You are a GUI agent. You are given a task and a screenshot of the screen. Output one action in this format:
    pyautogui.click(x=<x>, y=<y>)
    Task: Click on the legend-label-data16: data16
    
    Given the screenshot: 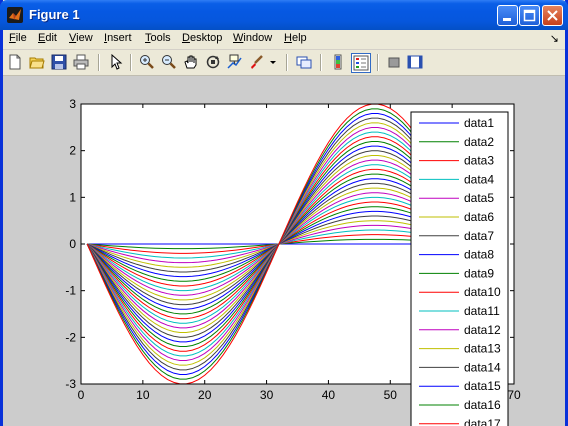 What is the action you would take?
    pyautogui.click(x=482, y=405)
    